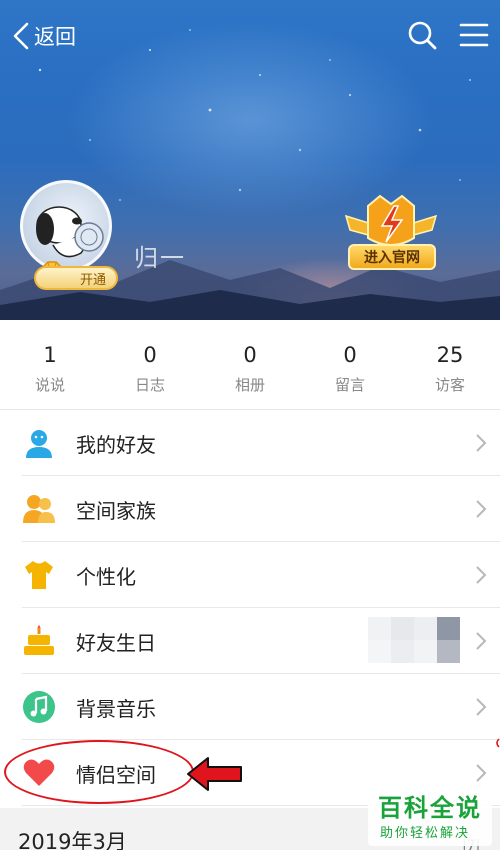 Image resolution: width=500 pixels, height=850 pixels. What do you see at coordinates (39, 772) in the screenshot?
I see `heart-icon` at bounding box center [39, 772].